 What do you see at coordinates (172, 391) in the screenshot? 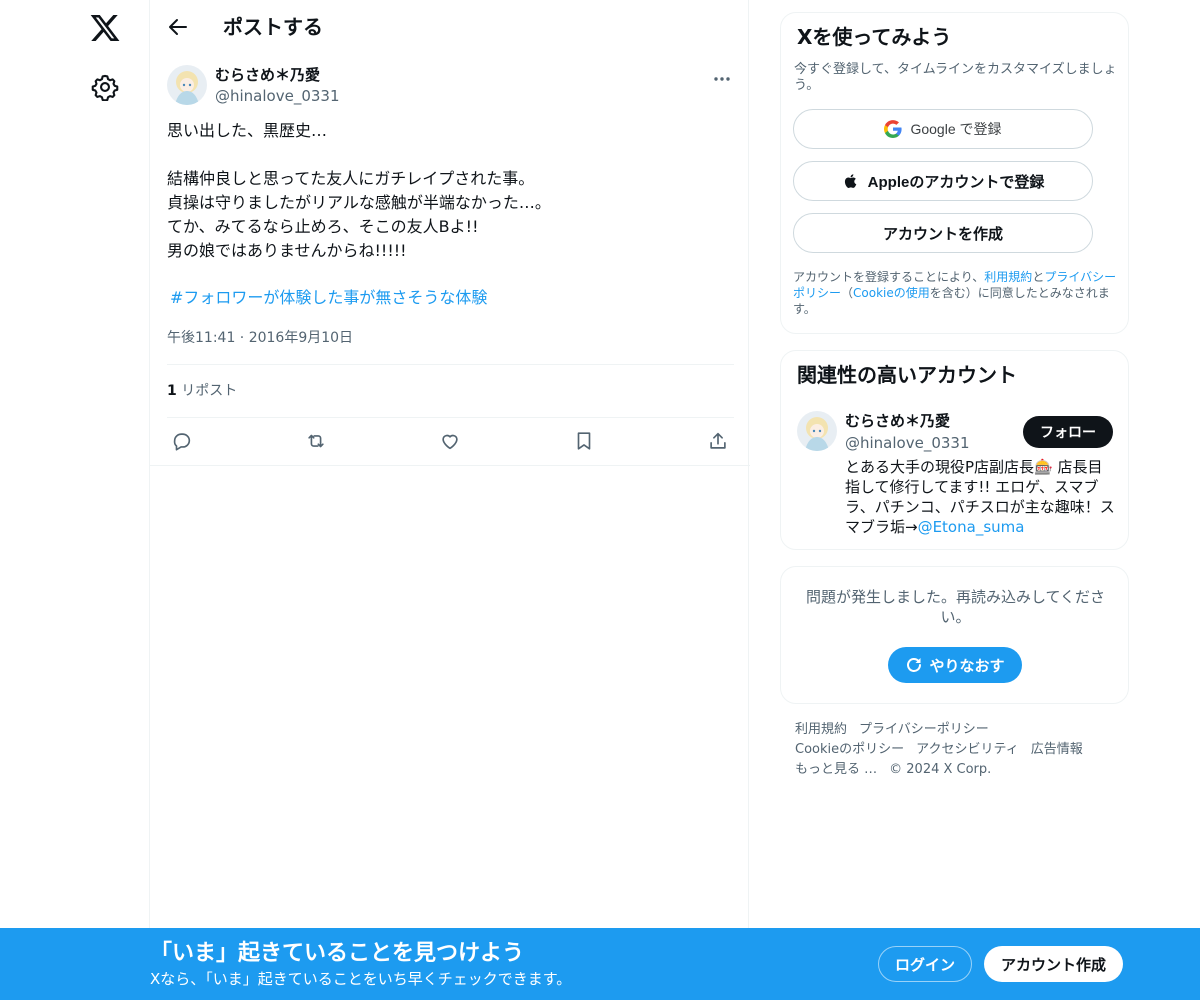
I see `repost-count-value: 1` at bounding box center [172, 391].